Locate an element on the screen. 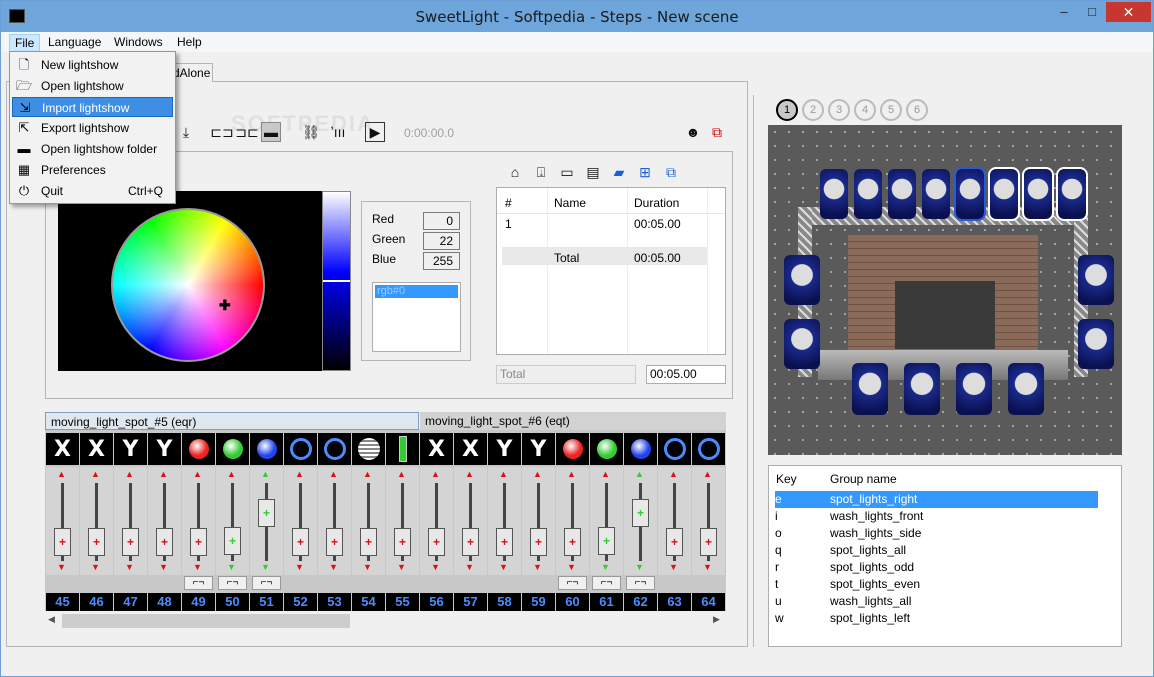  crosshair-icon: ✚ is located at coordinates (225, 305).